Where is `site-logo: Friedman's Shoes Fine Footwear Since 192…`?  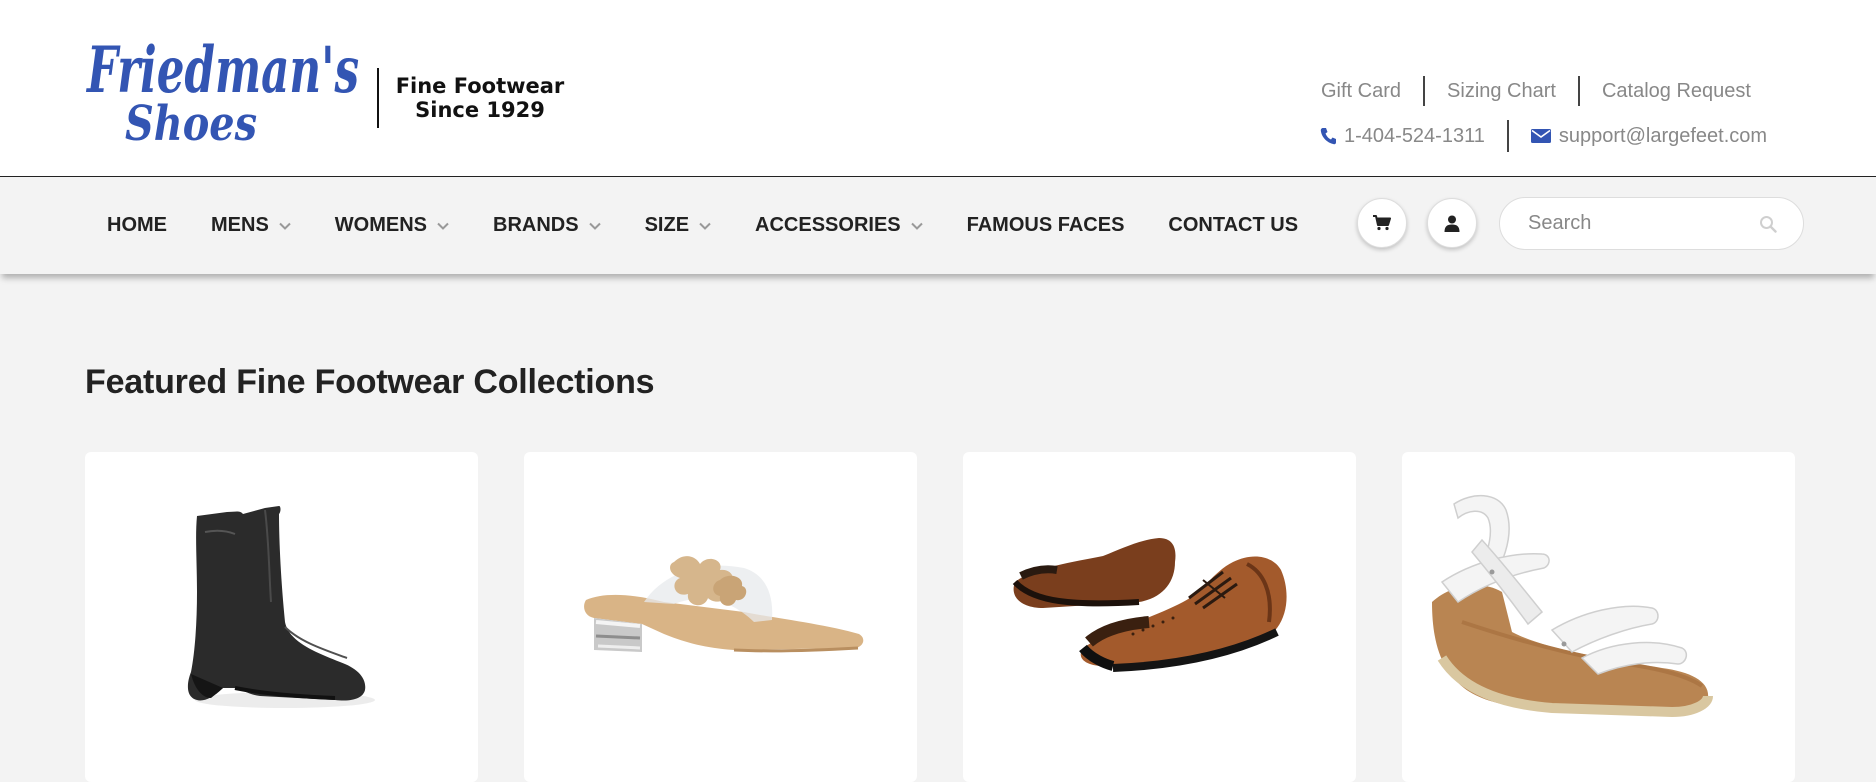
site-logo: Friedman's Shoes Fine Footwear Since 192… is located at coordinates (330, 90).